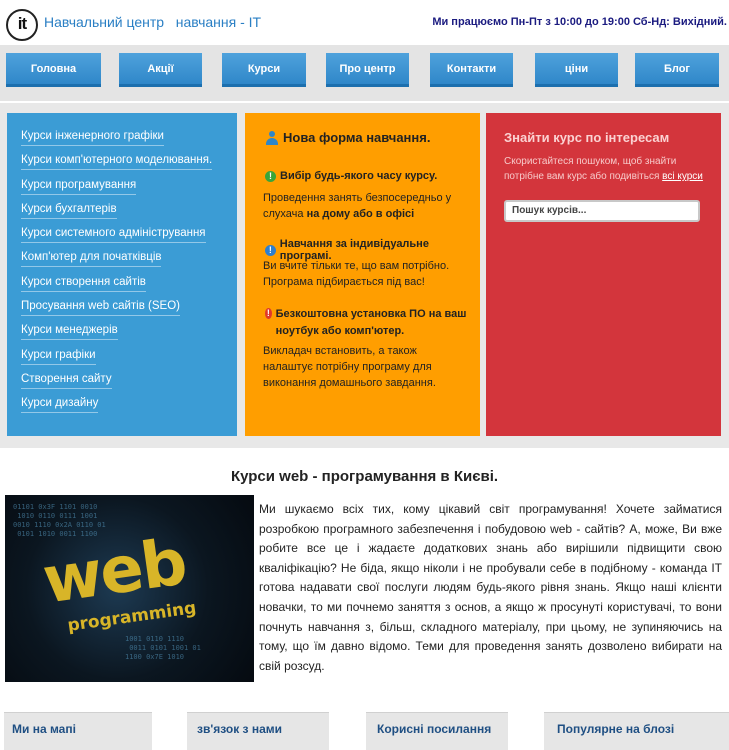 This screenshot has height=750, width=729. What do you see at coordinates (60, 405) in the screenshot?
I see `course-link-design: Курси дизайну` at bounding box center [60, 405].